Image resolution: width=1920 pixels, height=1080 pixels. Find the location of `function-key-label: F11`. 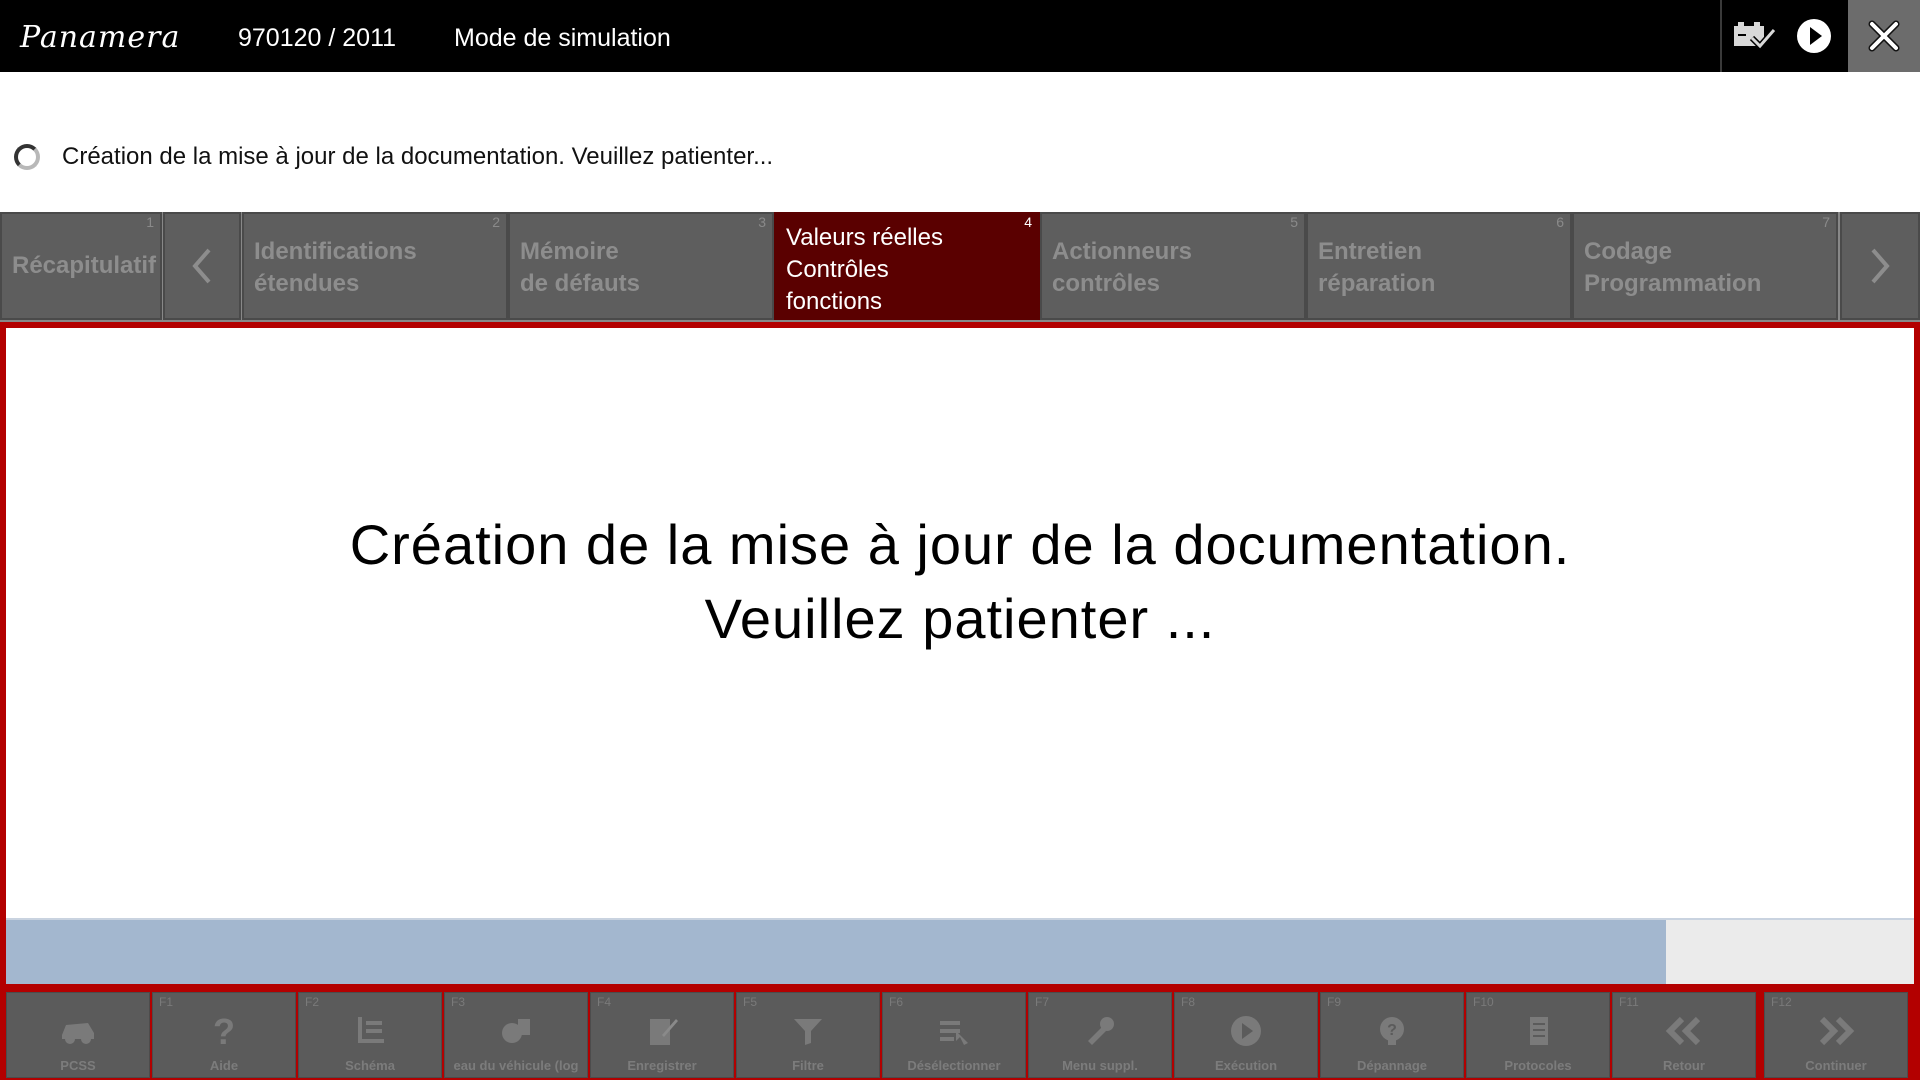

function-key-label: F11 is located at coordinates (1629, 1002).